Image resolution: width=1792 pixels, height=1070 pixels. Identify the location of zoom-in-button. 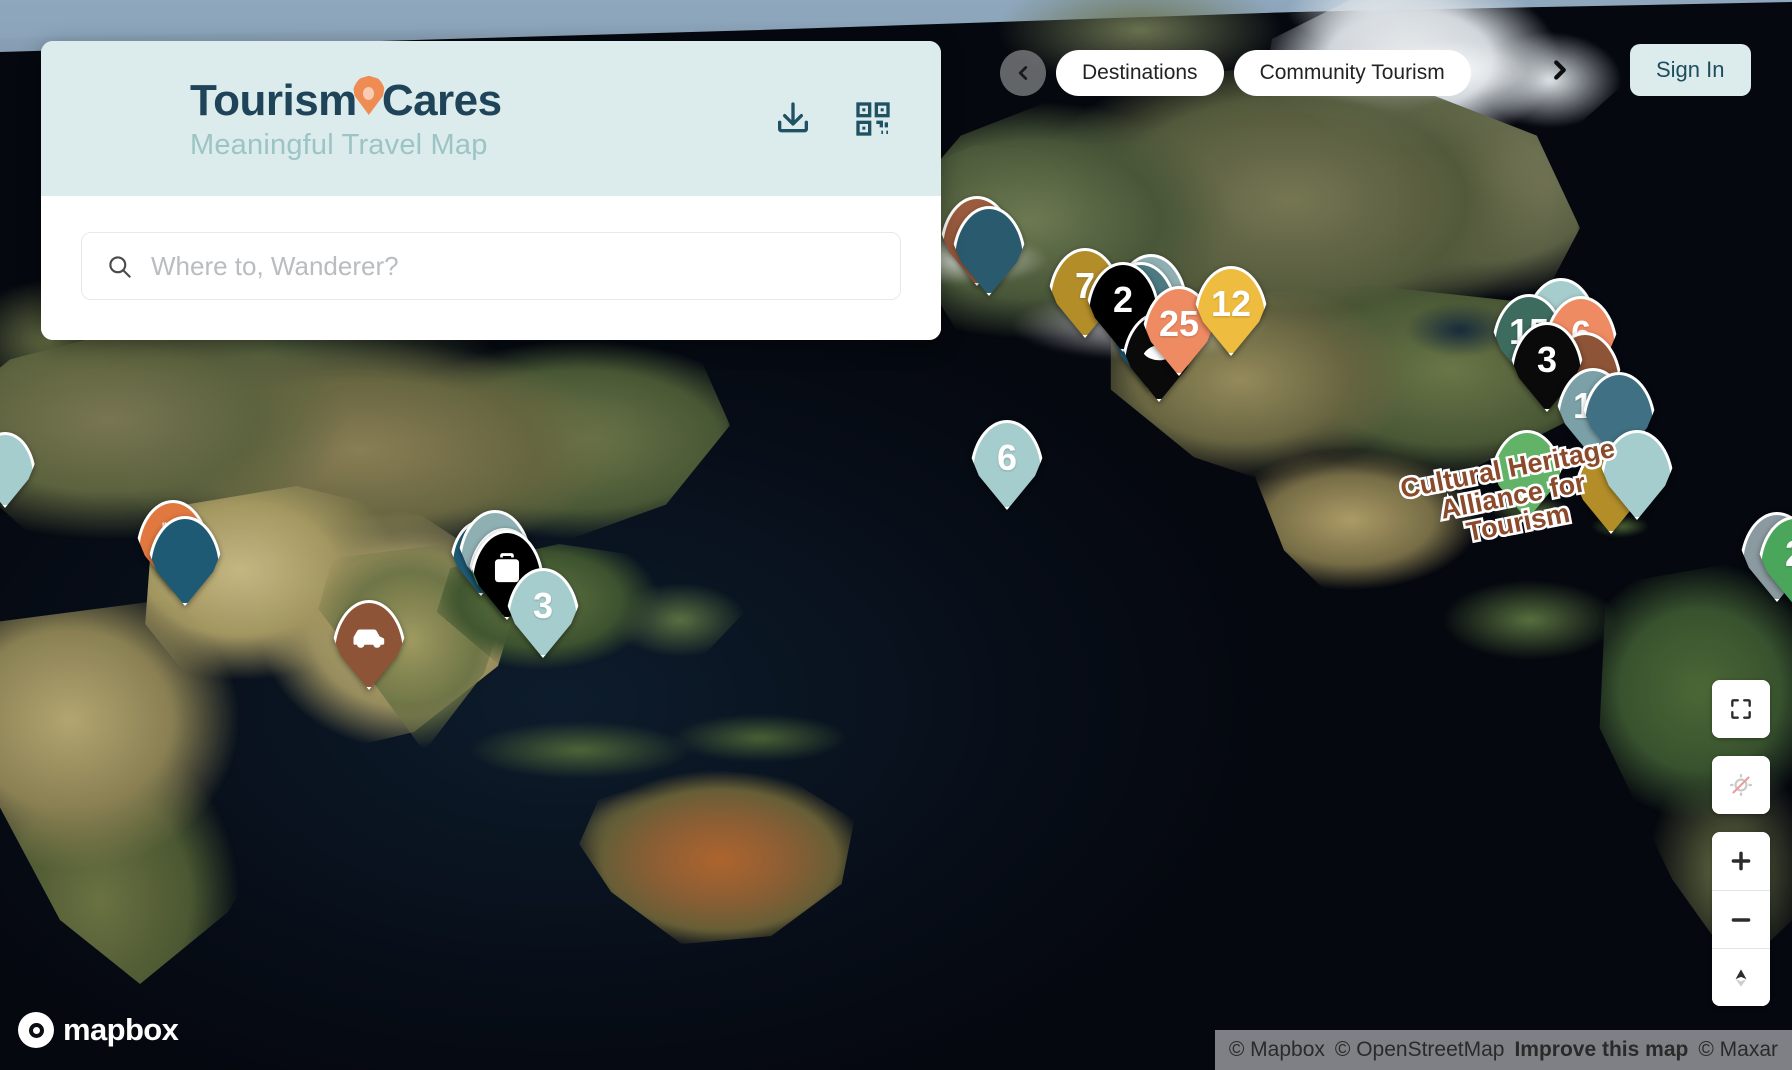
(1741, 861).